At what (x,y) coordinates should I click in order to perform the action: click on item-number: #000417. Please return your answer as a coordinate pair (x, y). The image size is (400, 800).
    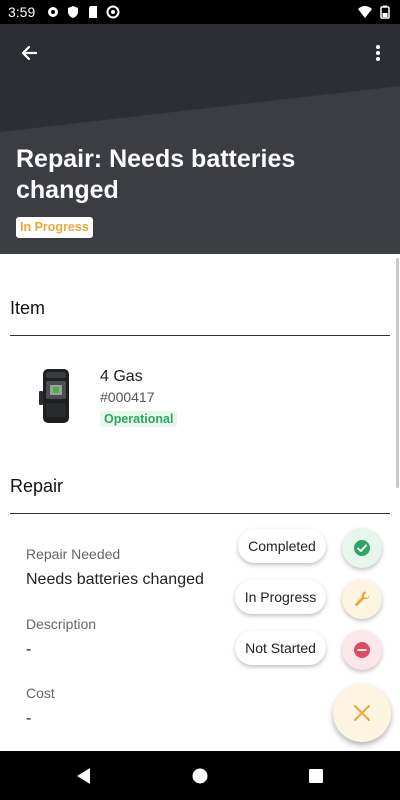
    Looking at the image, I should click on (127, 397).